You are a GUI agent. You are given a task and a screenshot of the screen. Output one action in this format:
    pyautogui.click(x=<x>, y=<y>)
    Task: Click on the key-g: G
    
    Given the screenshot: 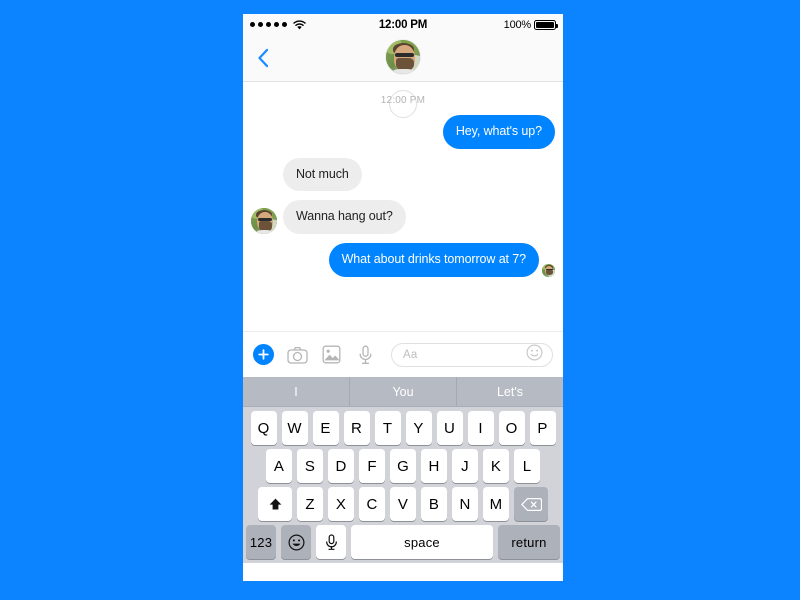 What is the action you would take?
    pyautogui.click(x=403, y=466)
    